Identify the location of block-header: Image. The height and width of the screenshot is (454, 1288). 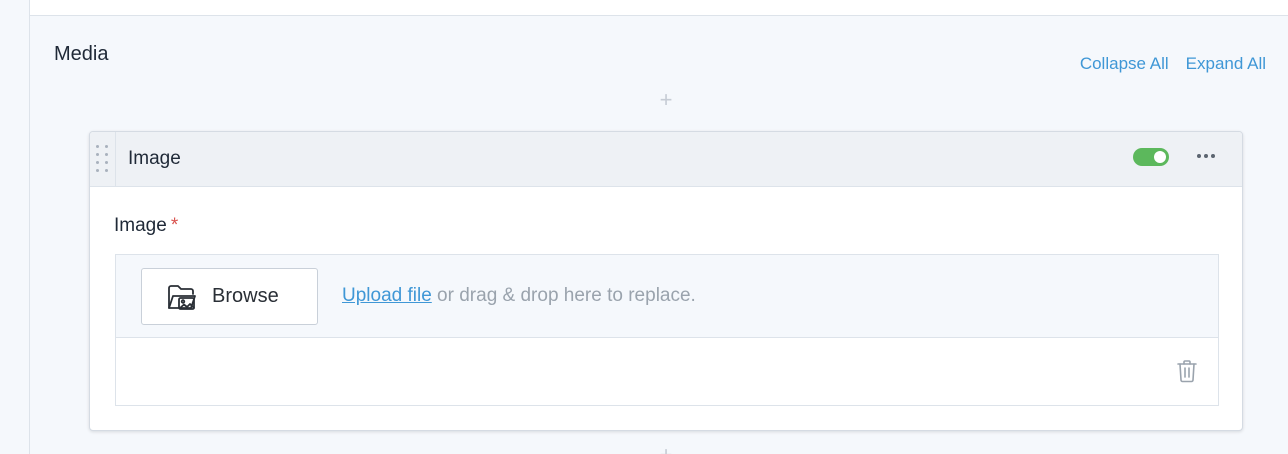
(666, 159).